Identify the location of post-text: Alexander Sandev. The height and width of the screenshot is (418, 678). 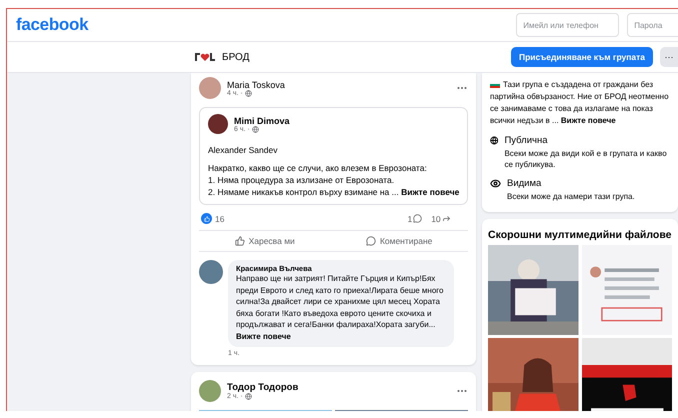
(243, 150).